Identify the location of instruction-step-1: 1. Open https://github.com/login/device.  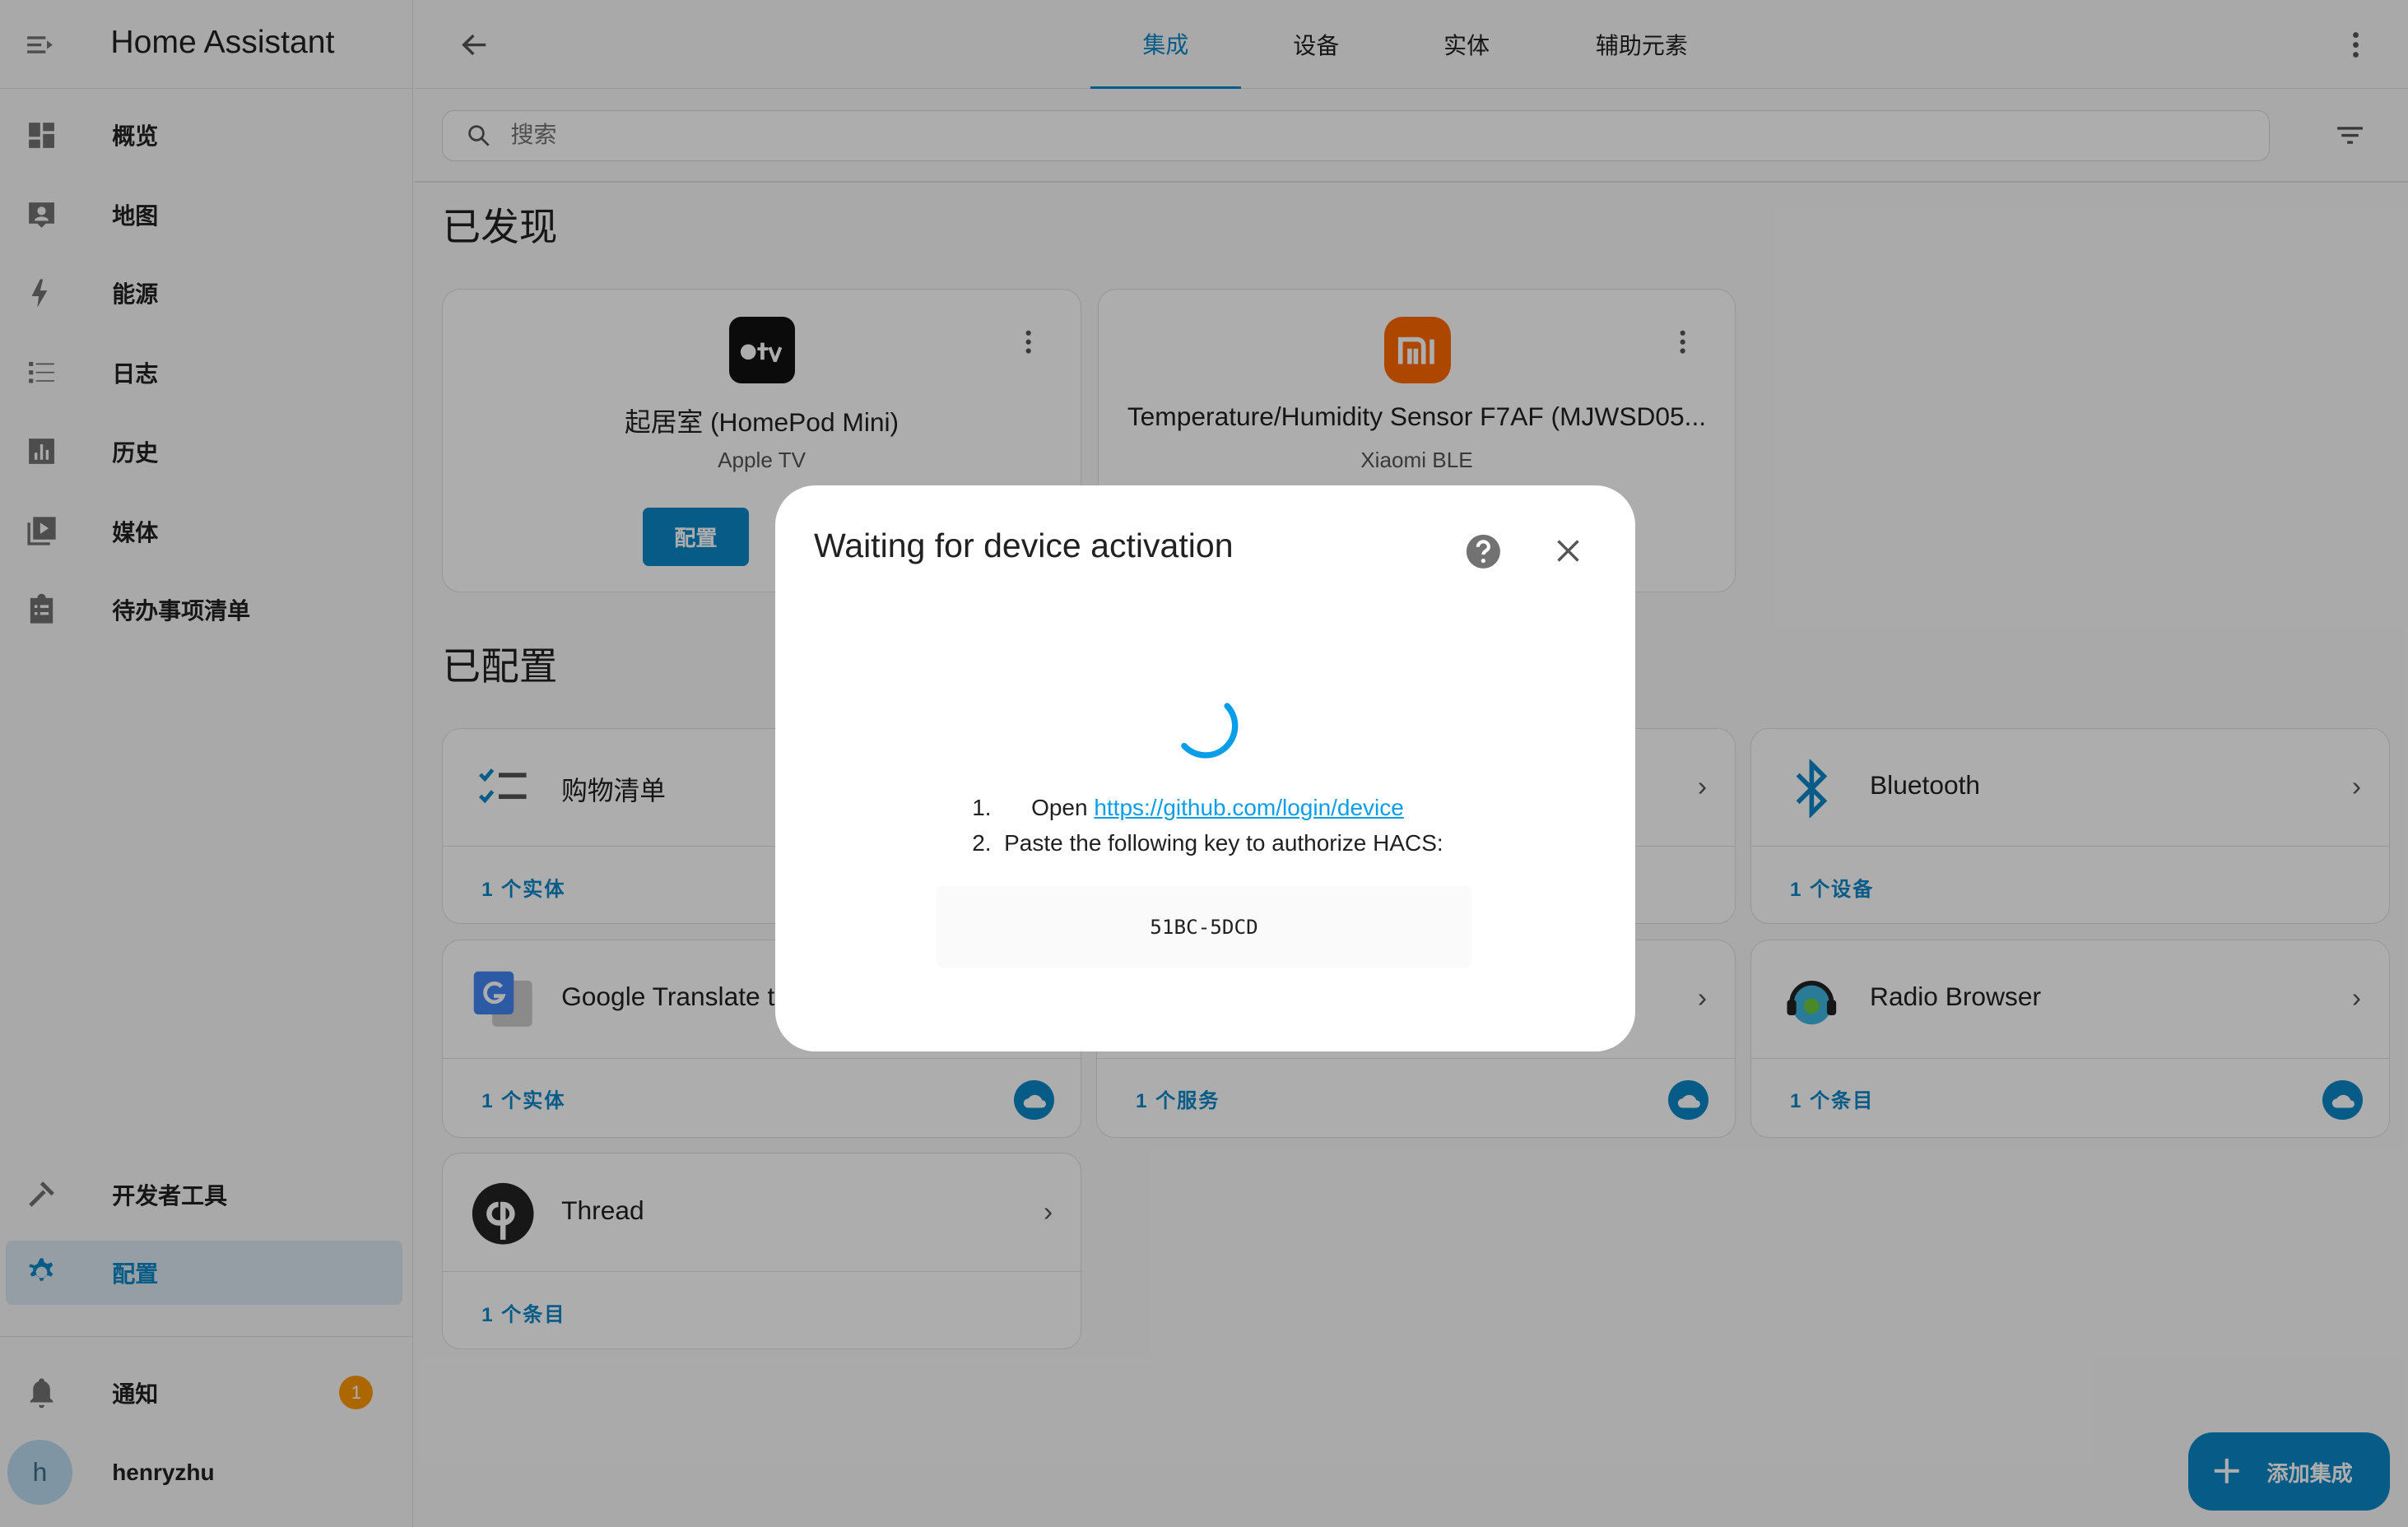
(1188, 808).